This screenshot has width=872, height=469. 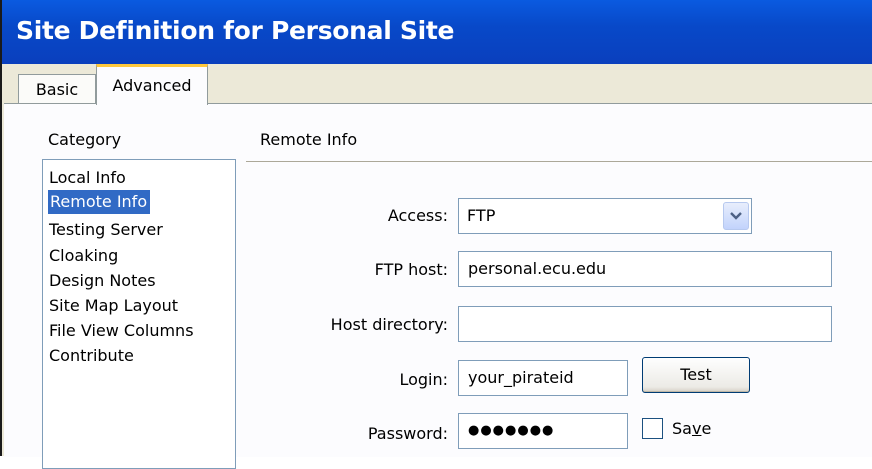 I want to click on password-label: Password:, so click(x=407, y=433).